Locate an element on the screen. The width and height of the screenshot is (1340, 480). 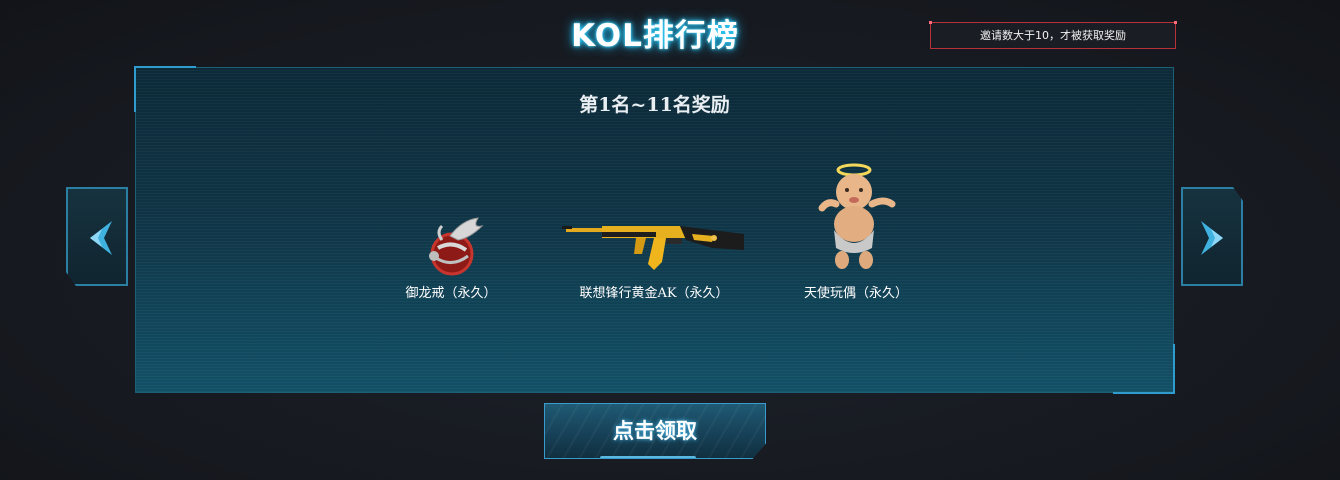
panel-corner-decoration is located at coordinates (1144, 369).